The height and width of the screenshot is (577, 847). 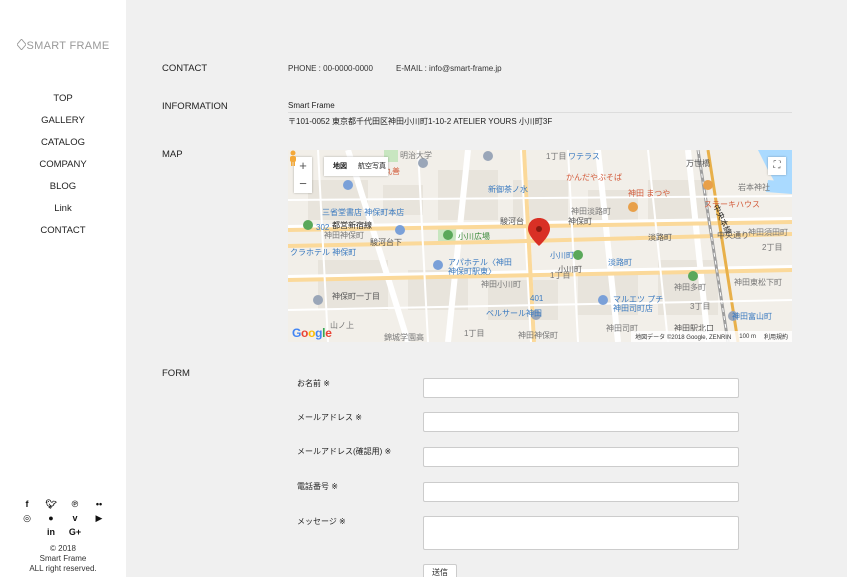 What do you see at coordinates (683, 338) in the screenshot?
I see `map-data-attribution: 地図データ ©2018 Google, ZENRIN` at bounding box center [683, 338].